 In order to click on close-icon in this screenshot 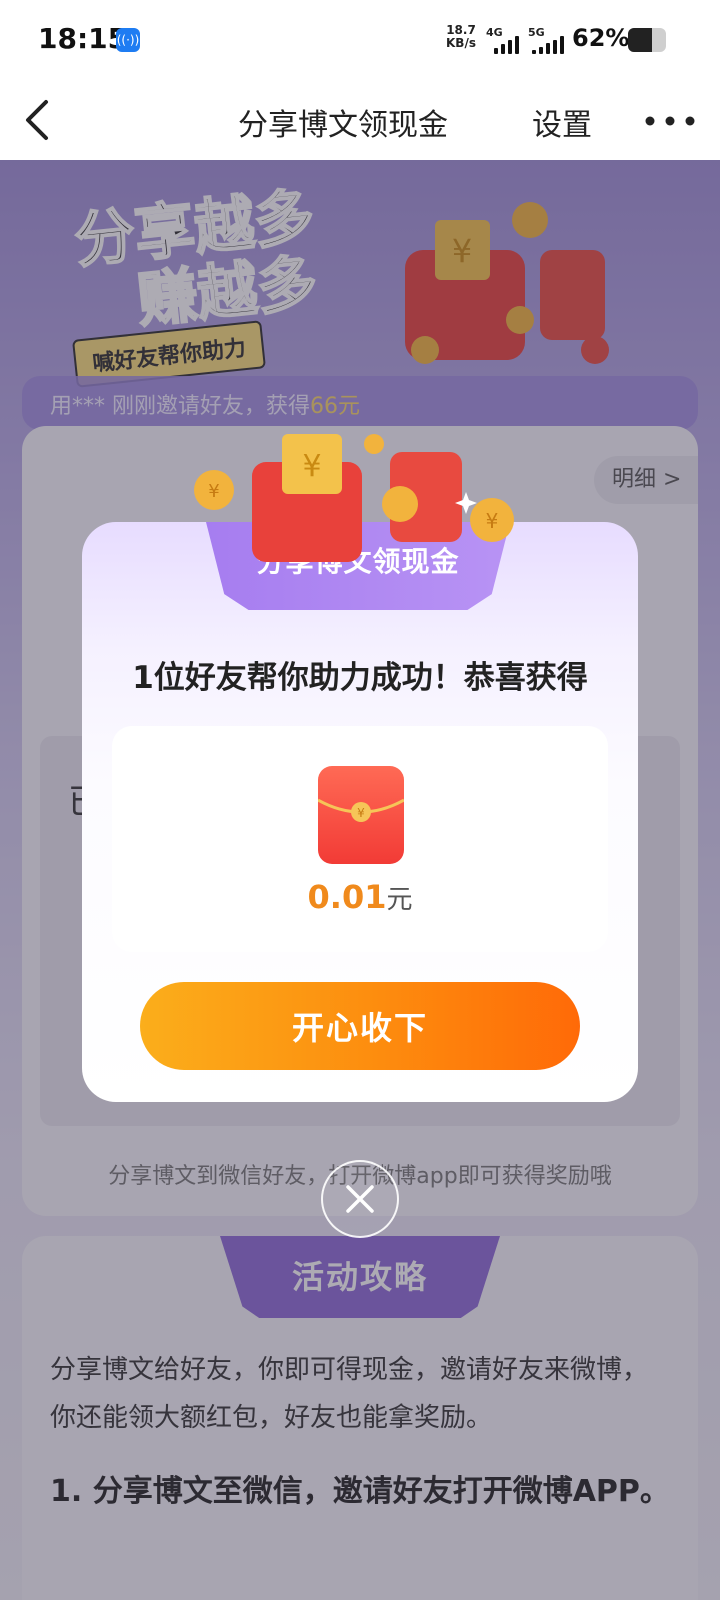, I will do `click(360, 1199)`.